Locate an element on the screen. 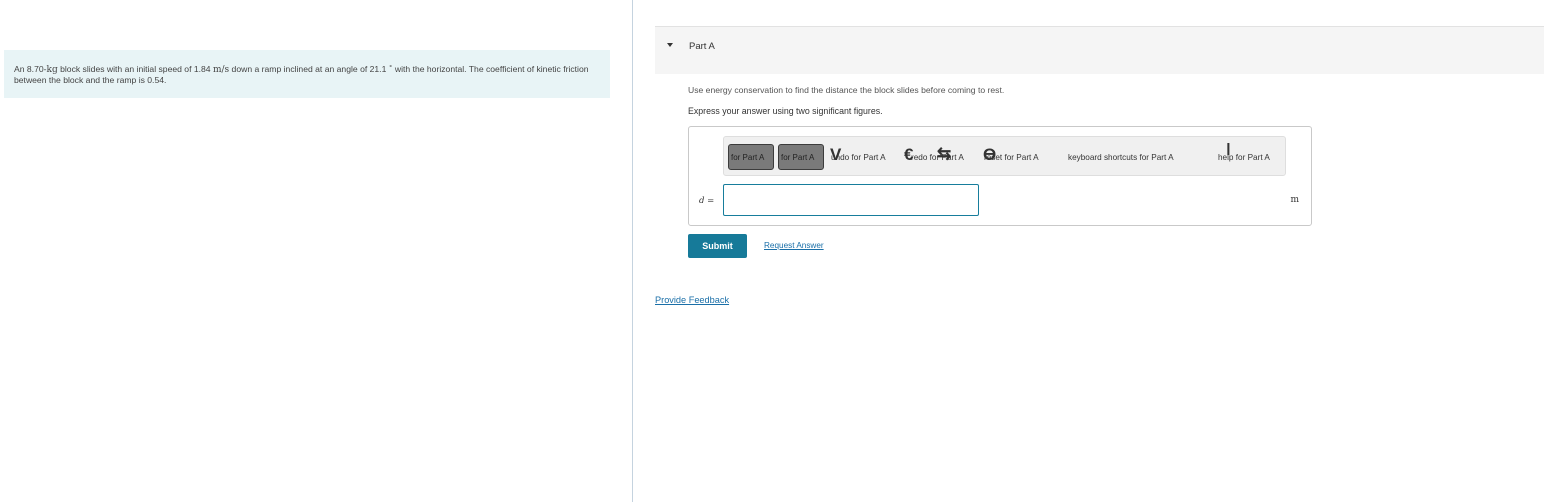  help-button: help for Part A is located at coordinates (1244, 157).